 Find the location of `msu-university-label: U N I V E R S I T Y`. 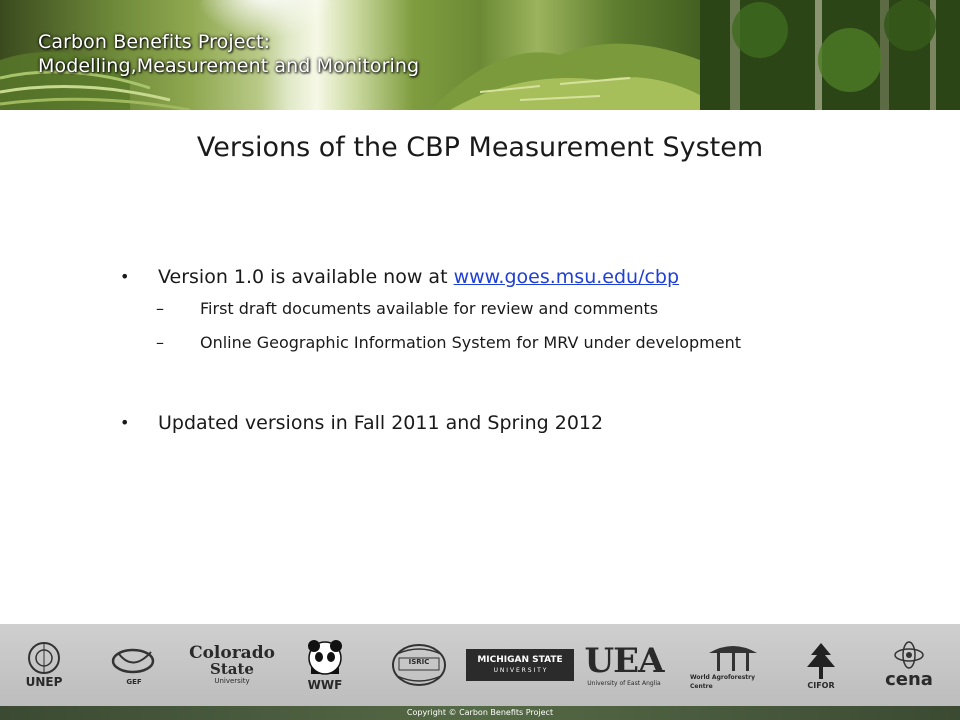

msu-university-label: U N I V E R S I T Y is located at coordinates (520, 670).